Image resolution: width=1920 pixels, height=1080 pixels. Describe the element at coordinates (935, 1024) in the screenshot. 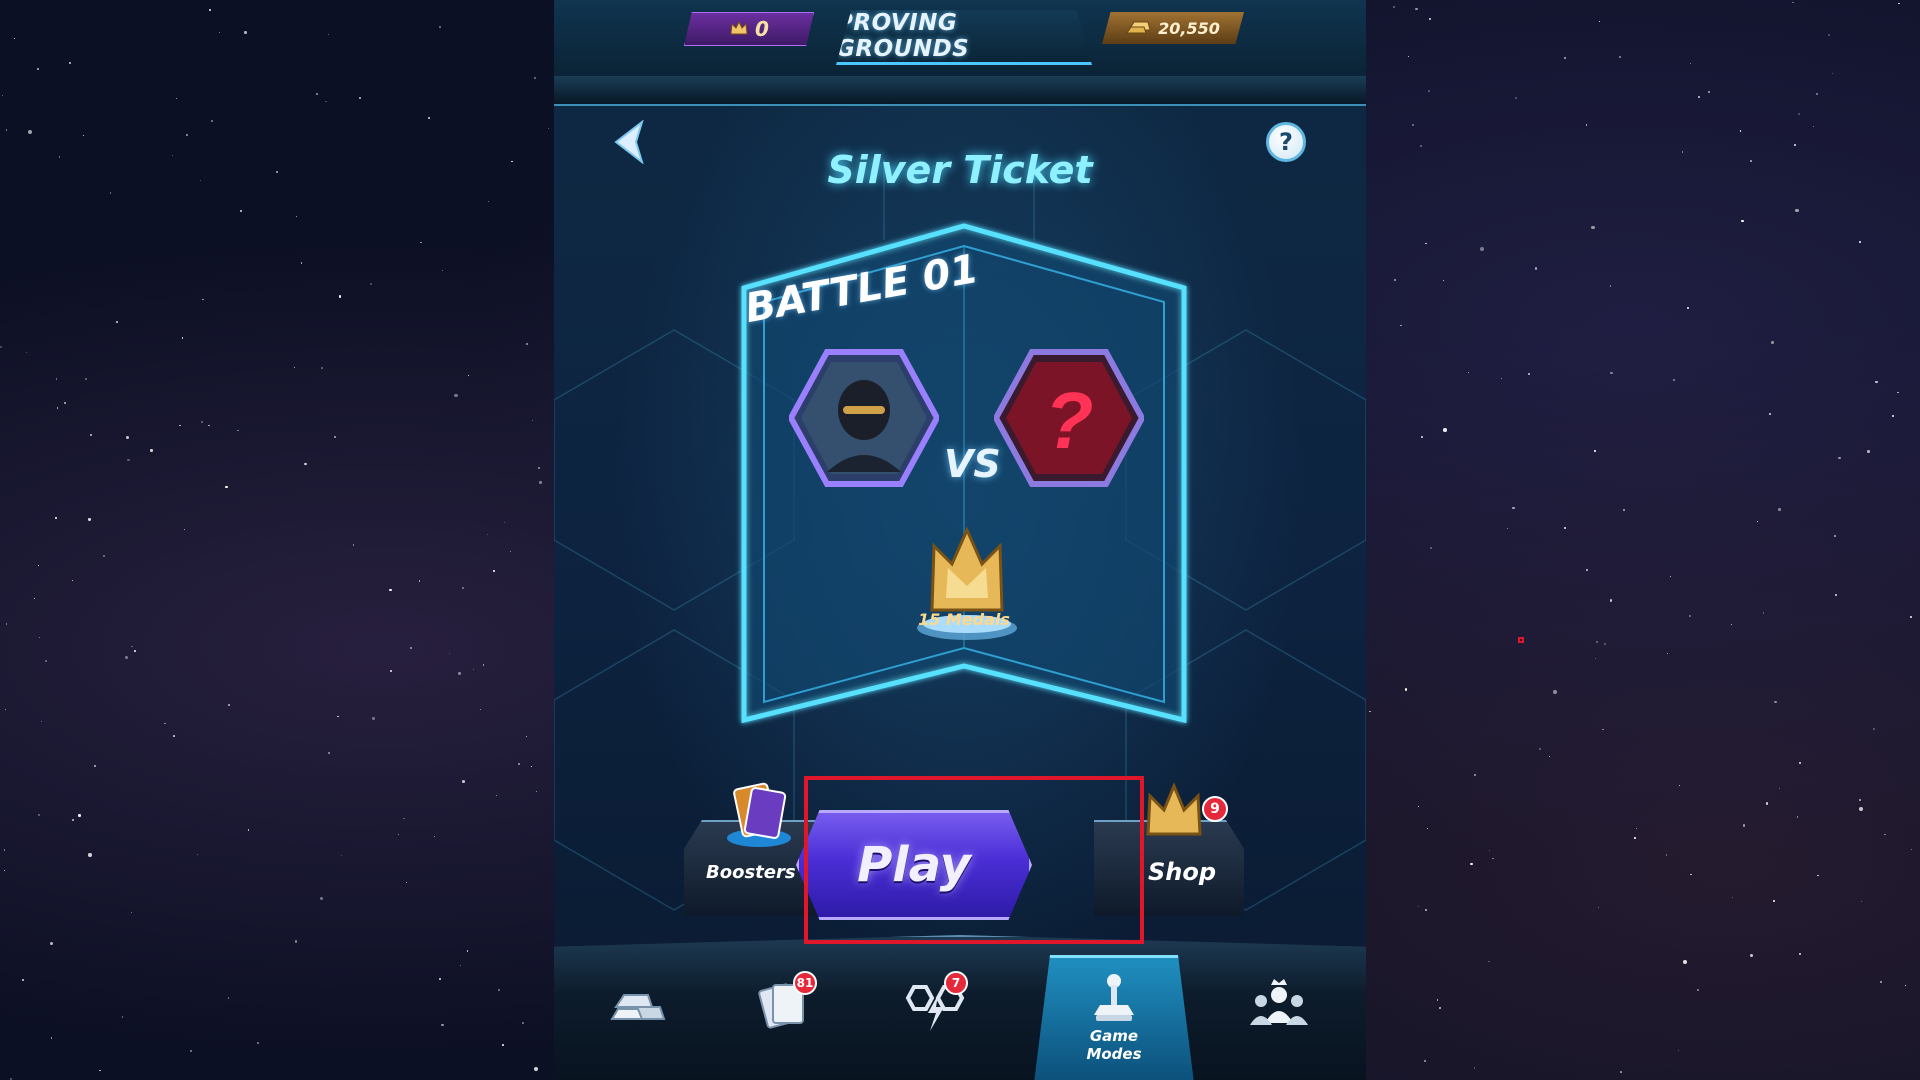

I see `nav-item-teams: 7` at that location.